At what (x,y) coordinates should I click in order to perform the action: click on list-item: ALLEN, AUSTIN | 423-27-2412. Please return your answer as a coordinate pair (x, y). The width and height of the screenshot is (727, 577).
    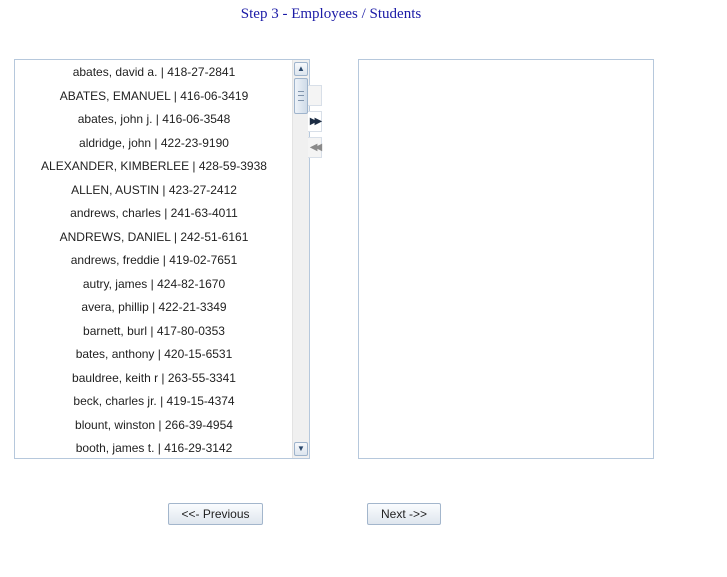
    Looking at the image, I should click on (154, 191).